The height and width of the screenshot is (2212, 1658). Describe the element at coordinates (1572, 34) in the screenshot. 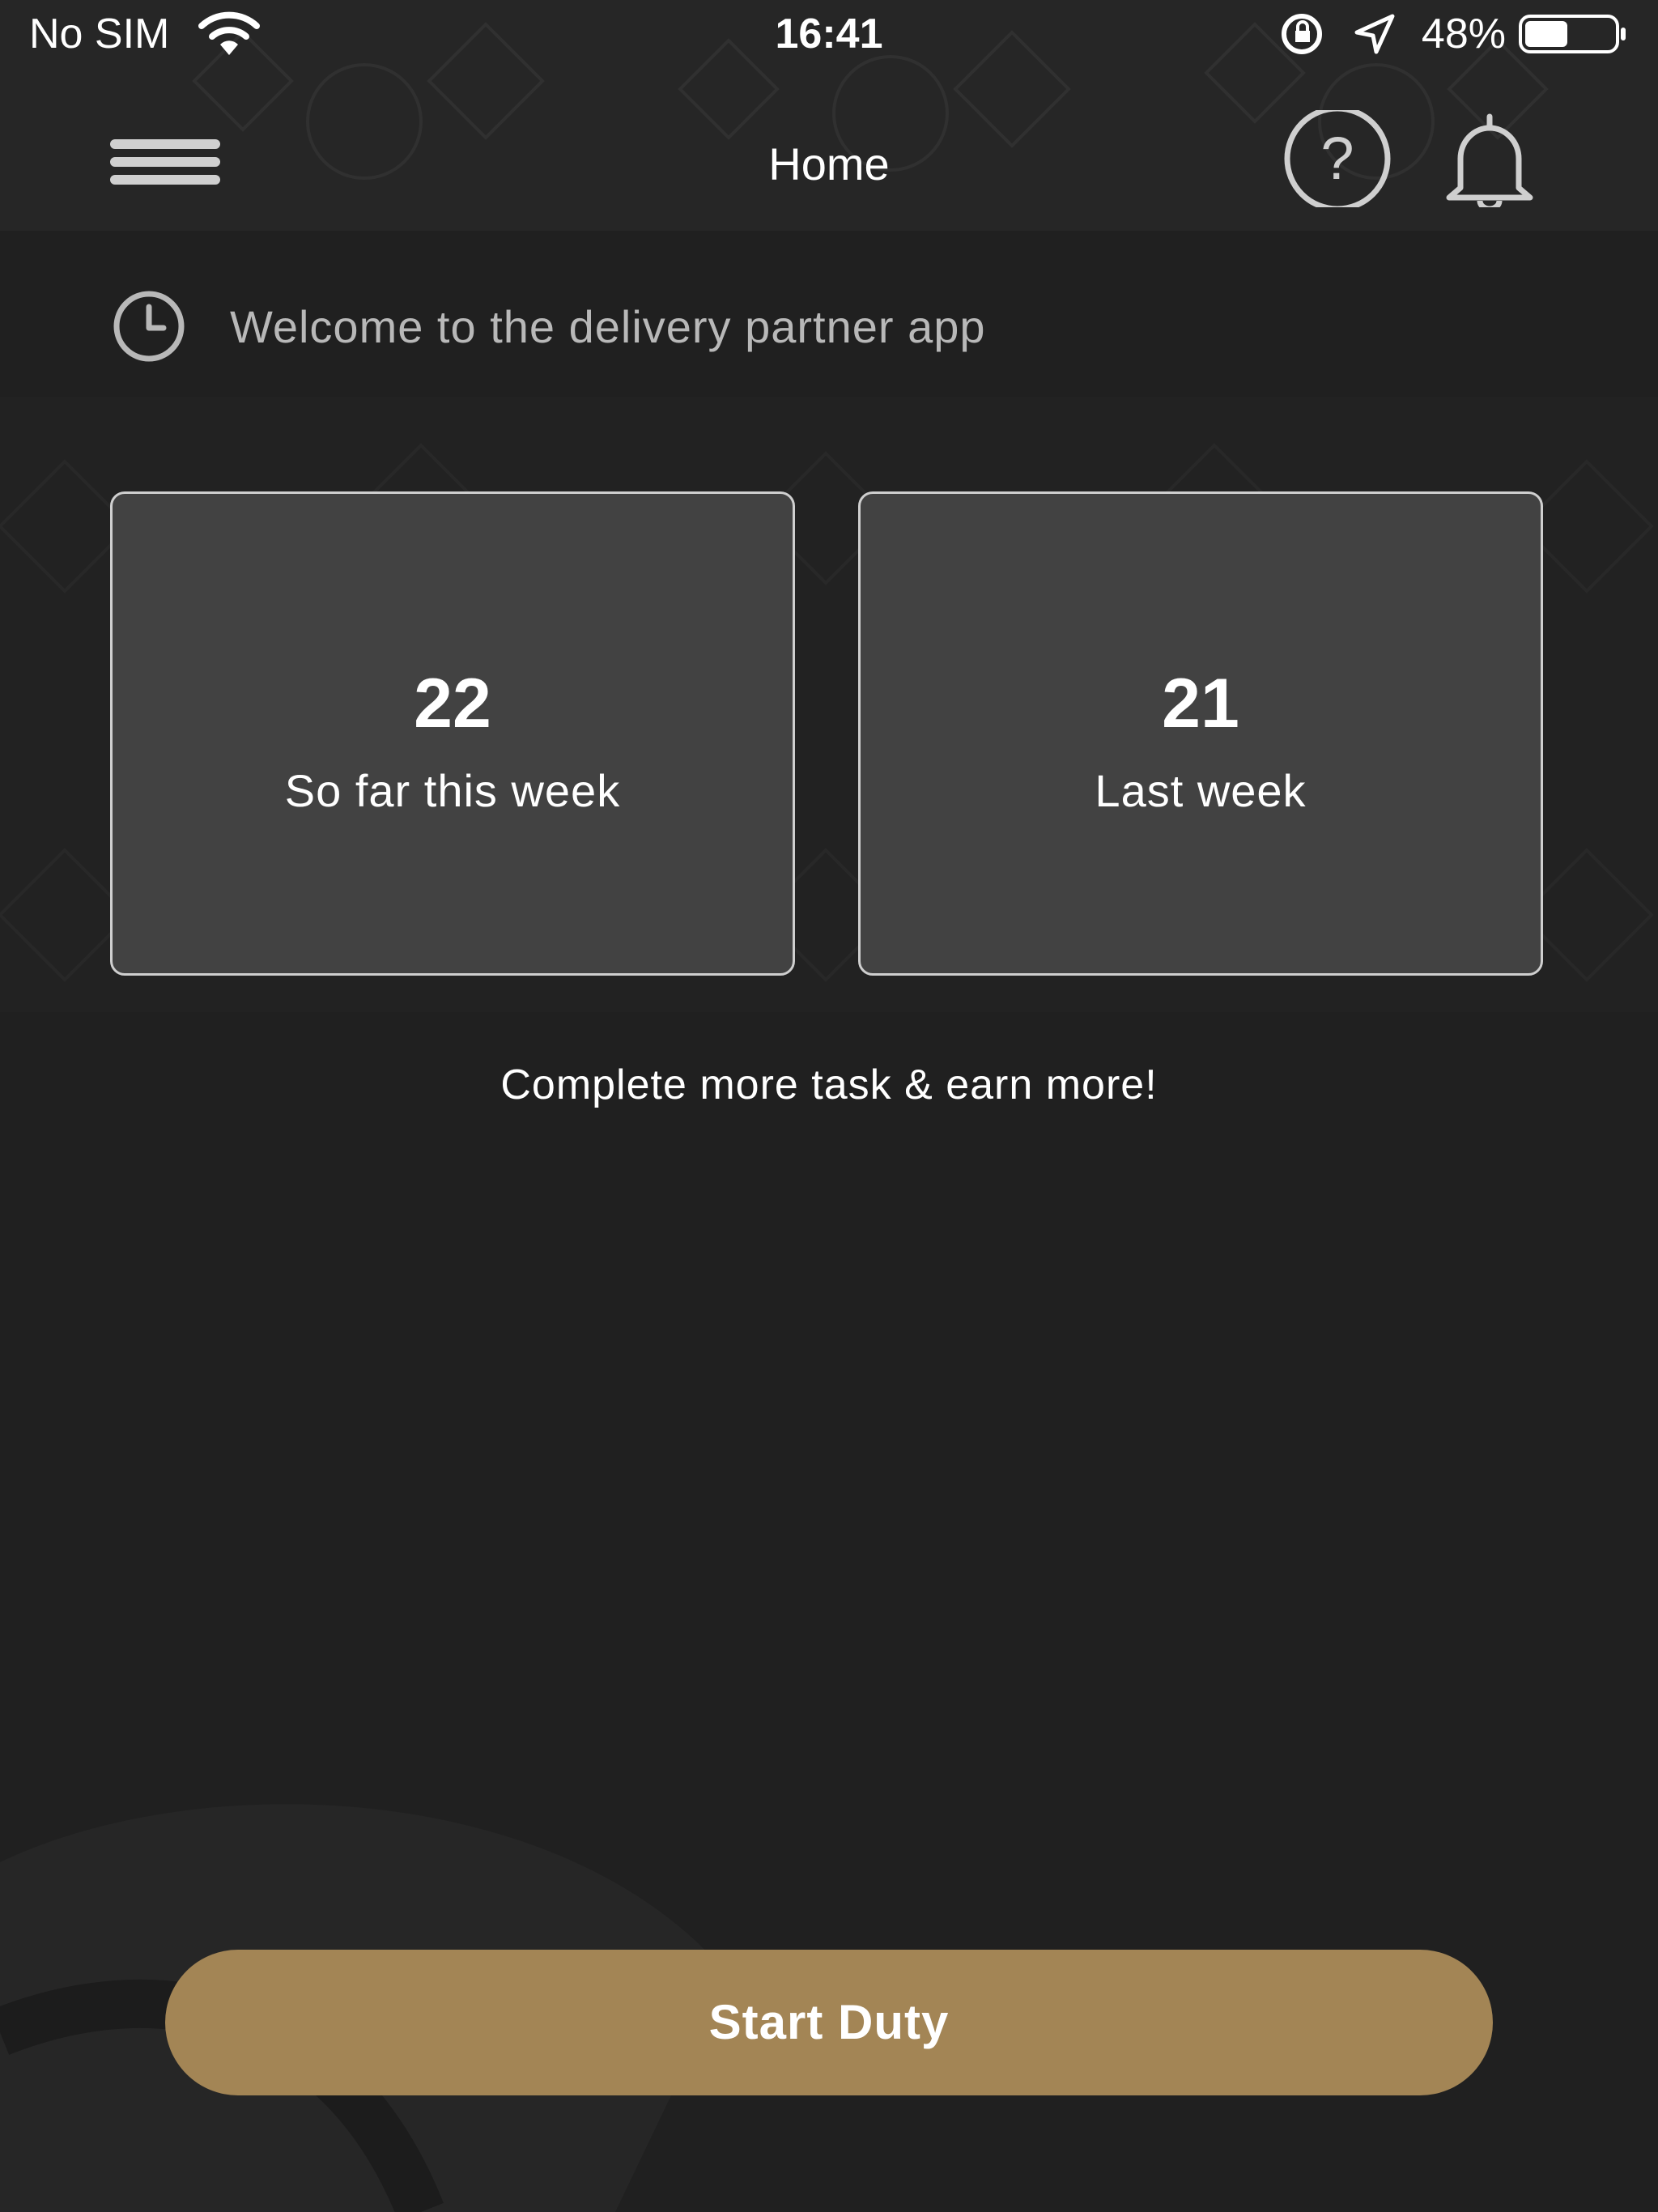

I see `battery-icon` at that location.